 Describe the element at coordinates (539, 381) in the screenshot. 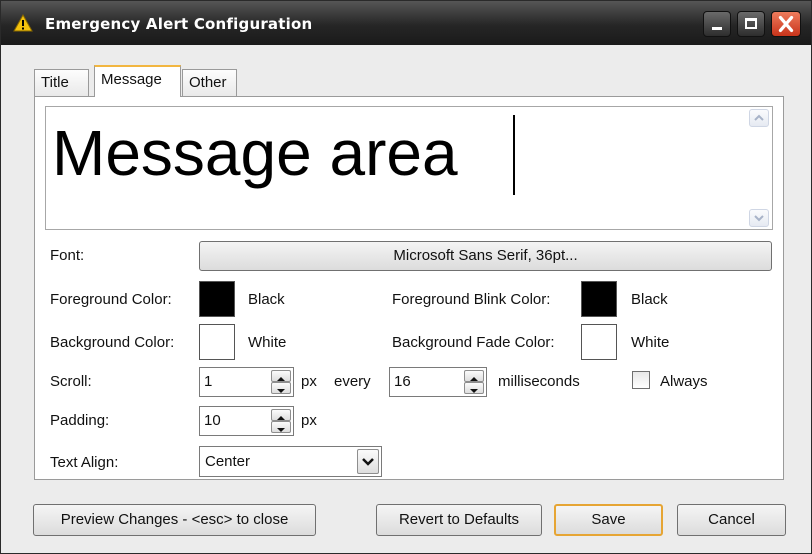

I see `scroll-interval-unit: milliseconds` at that location.